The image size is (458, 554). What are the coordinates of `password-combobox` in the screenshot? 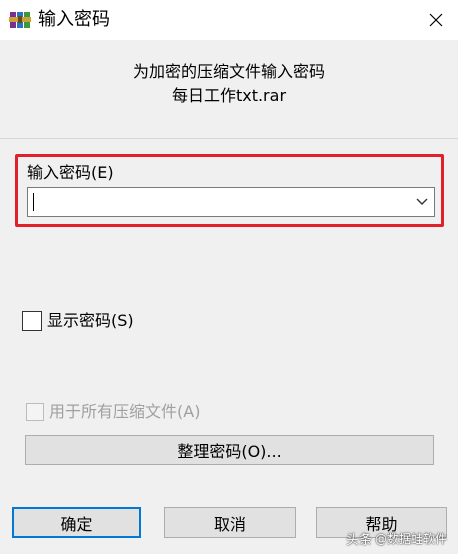 It's located at (231, 202).